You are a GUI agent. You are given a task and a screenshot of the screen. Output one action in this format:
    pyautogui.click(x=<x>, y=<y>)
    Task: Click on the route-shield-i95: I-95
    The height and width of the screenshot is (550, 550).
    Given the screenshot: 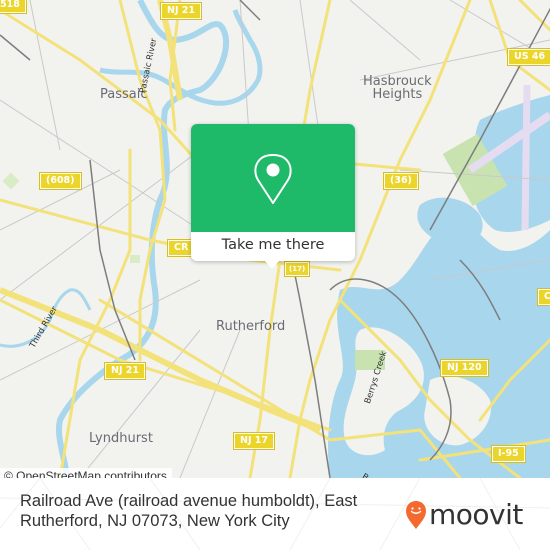 What is the action you would take?
    pyautogui.click(x=508, y=454)
    